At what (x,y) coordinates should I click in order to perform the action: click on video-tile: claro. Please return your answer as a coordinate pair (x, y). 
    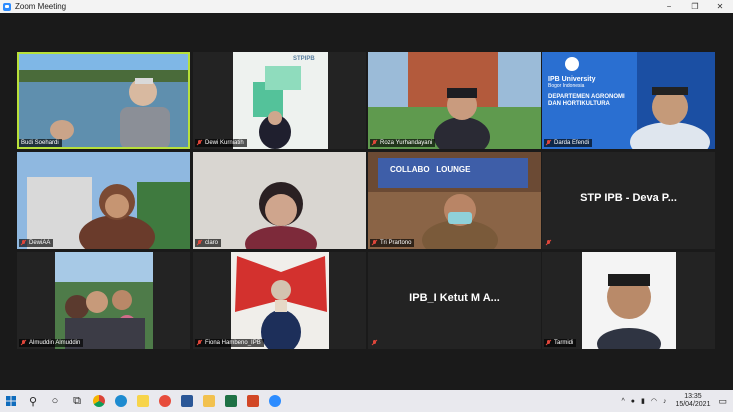
    Looking at the image, I should click on (279, 200).